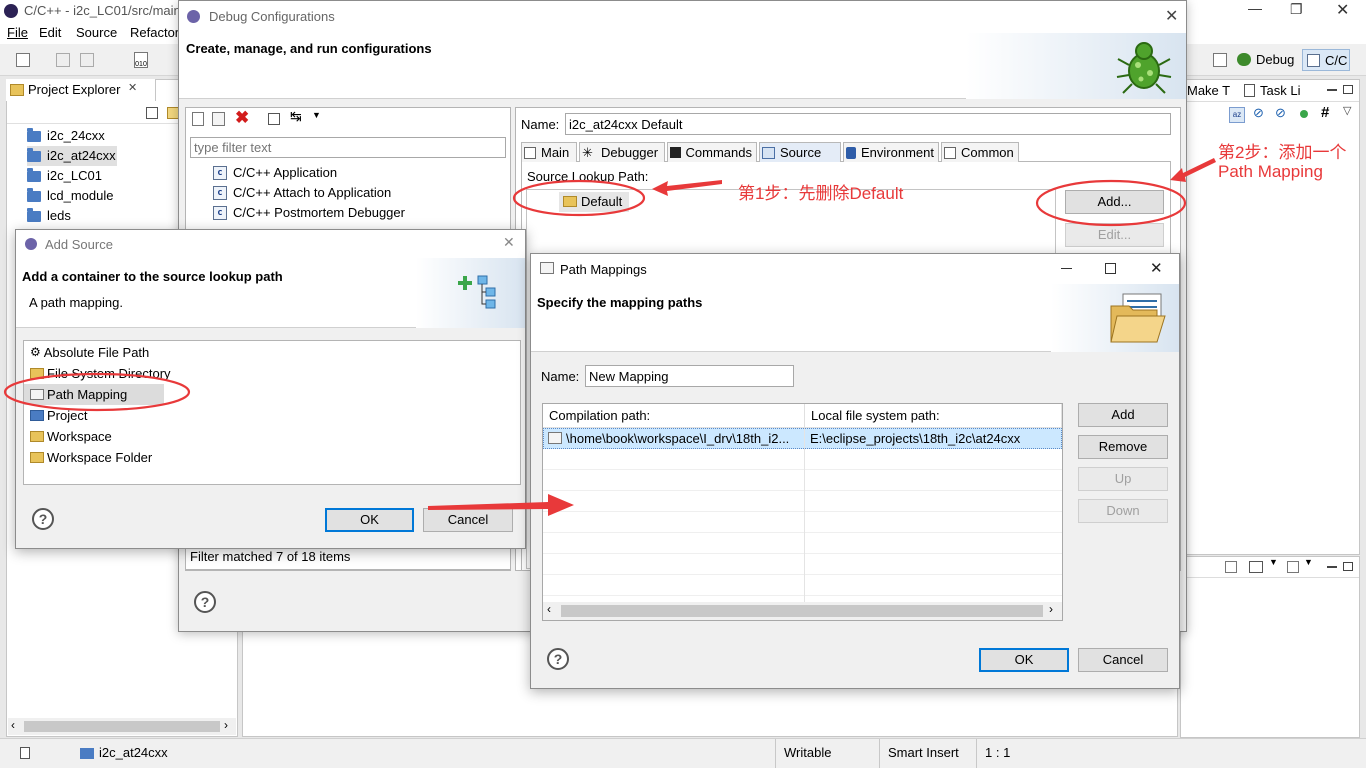 Image resolution: width=1366 pixels, height=768 pixels. Describe the element at coordinates (1123, 447) in the screenshot. I see `mapping-remove-button: Remove` at that location.